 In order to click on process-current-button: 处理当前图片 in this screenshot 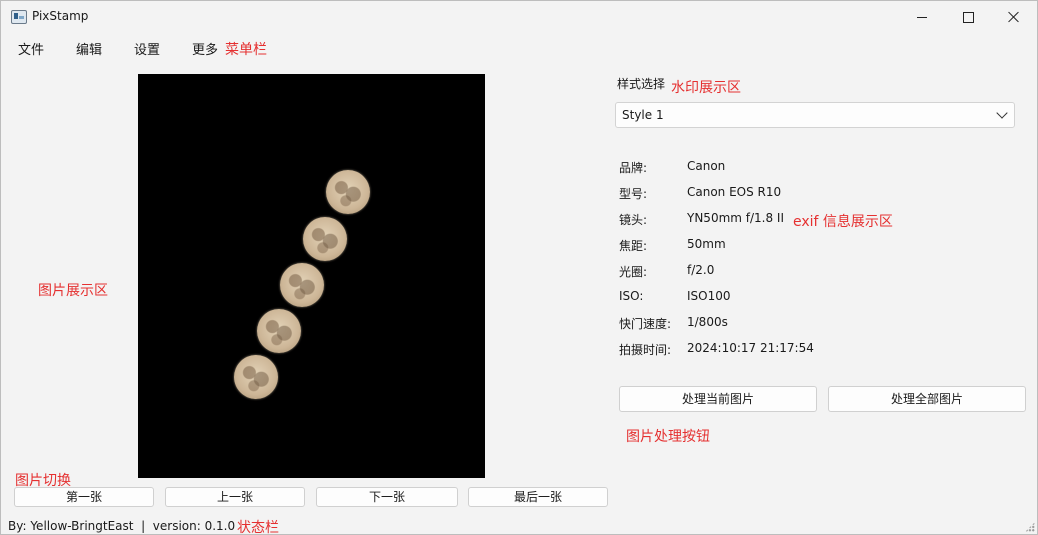, I will do `click(718, 399)`.